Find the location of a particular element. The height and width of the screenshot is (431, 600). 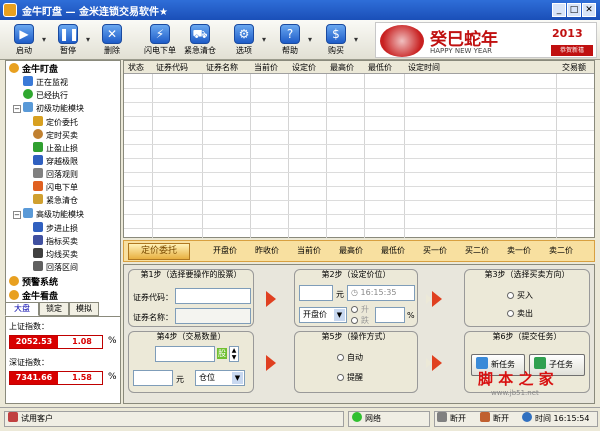

stock-code-label: 证券代码： is located at coordinates (153, 297).